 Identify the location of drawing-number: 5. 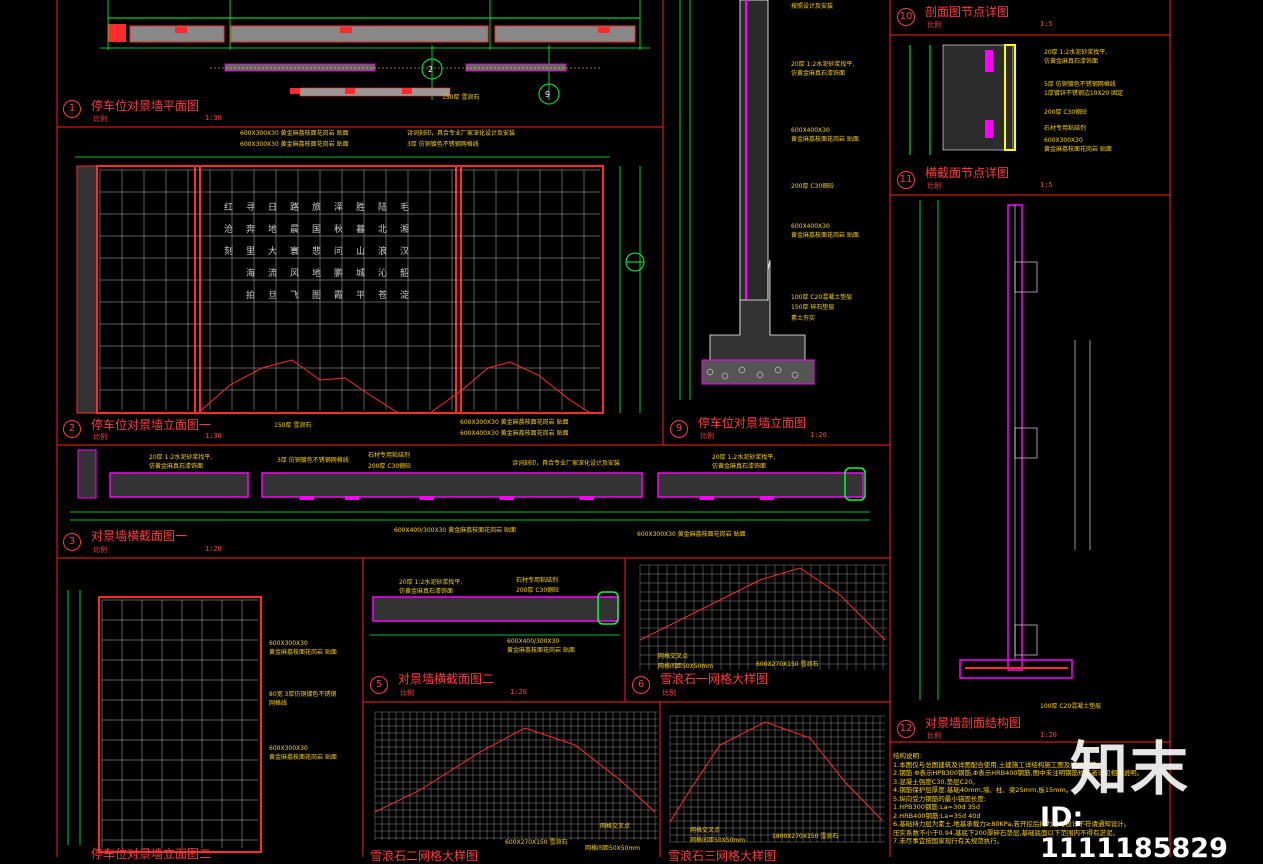
(379, 685).